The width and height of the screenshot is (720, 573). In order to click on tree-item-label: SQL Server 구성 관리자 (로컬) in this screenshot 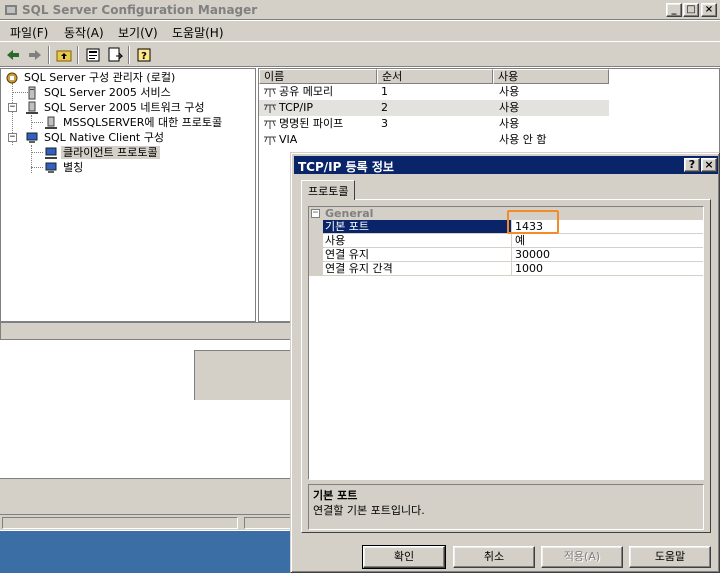, I will do `click(100, 77)`.